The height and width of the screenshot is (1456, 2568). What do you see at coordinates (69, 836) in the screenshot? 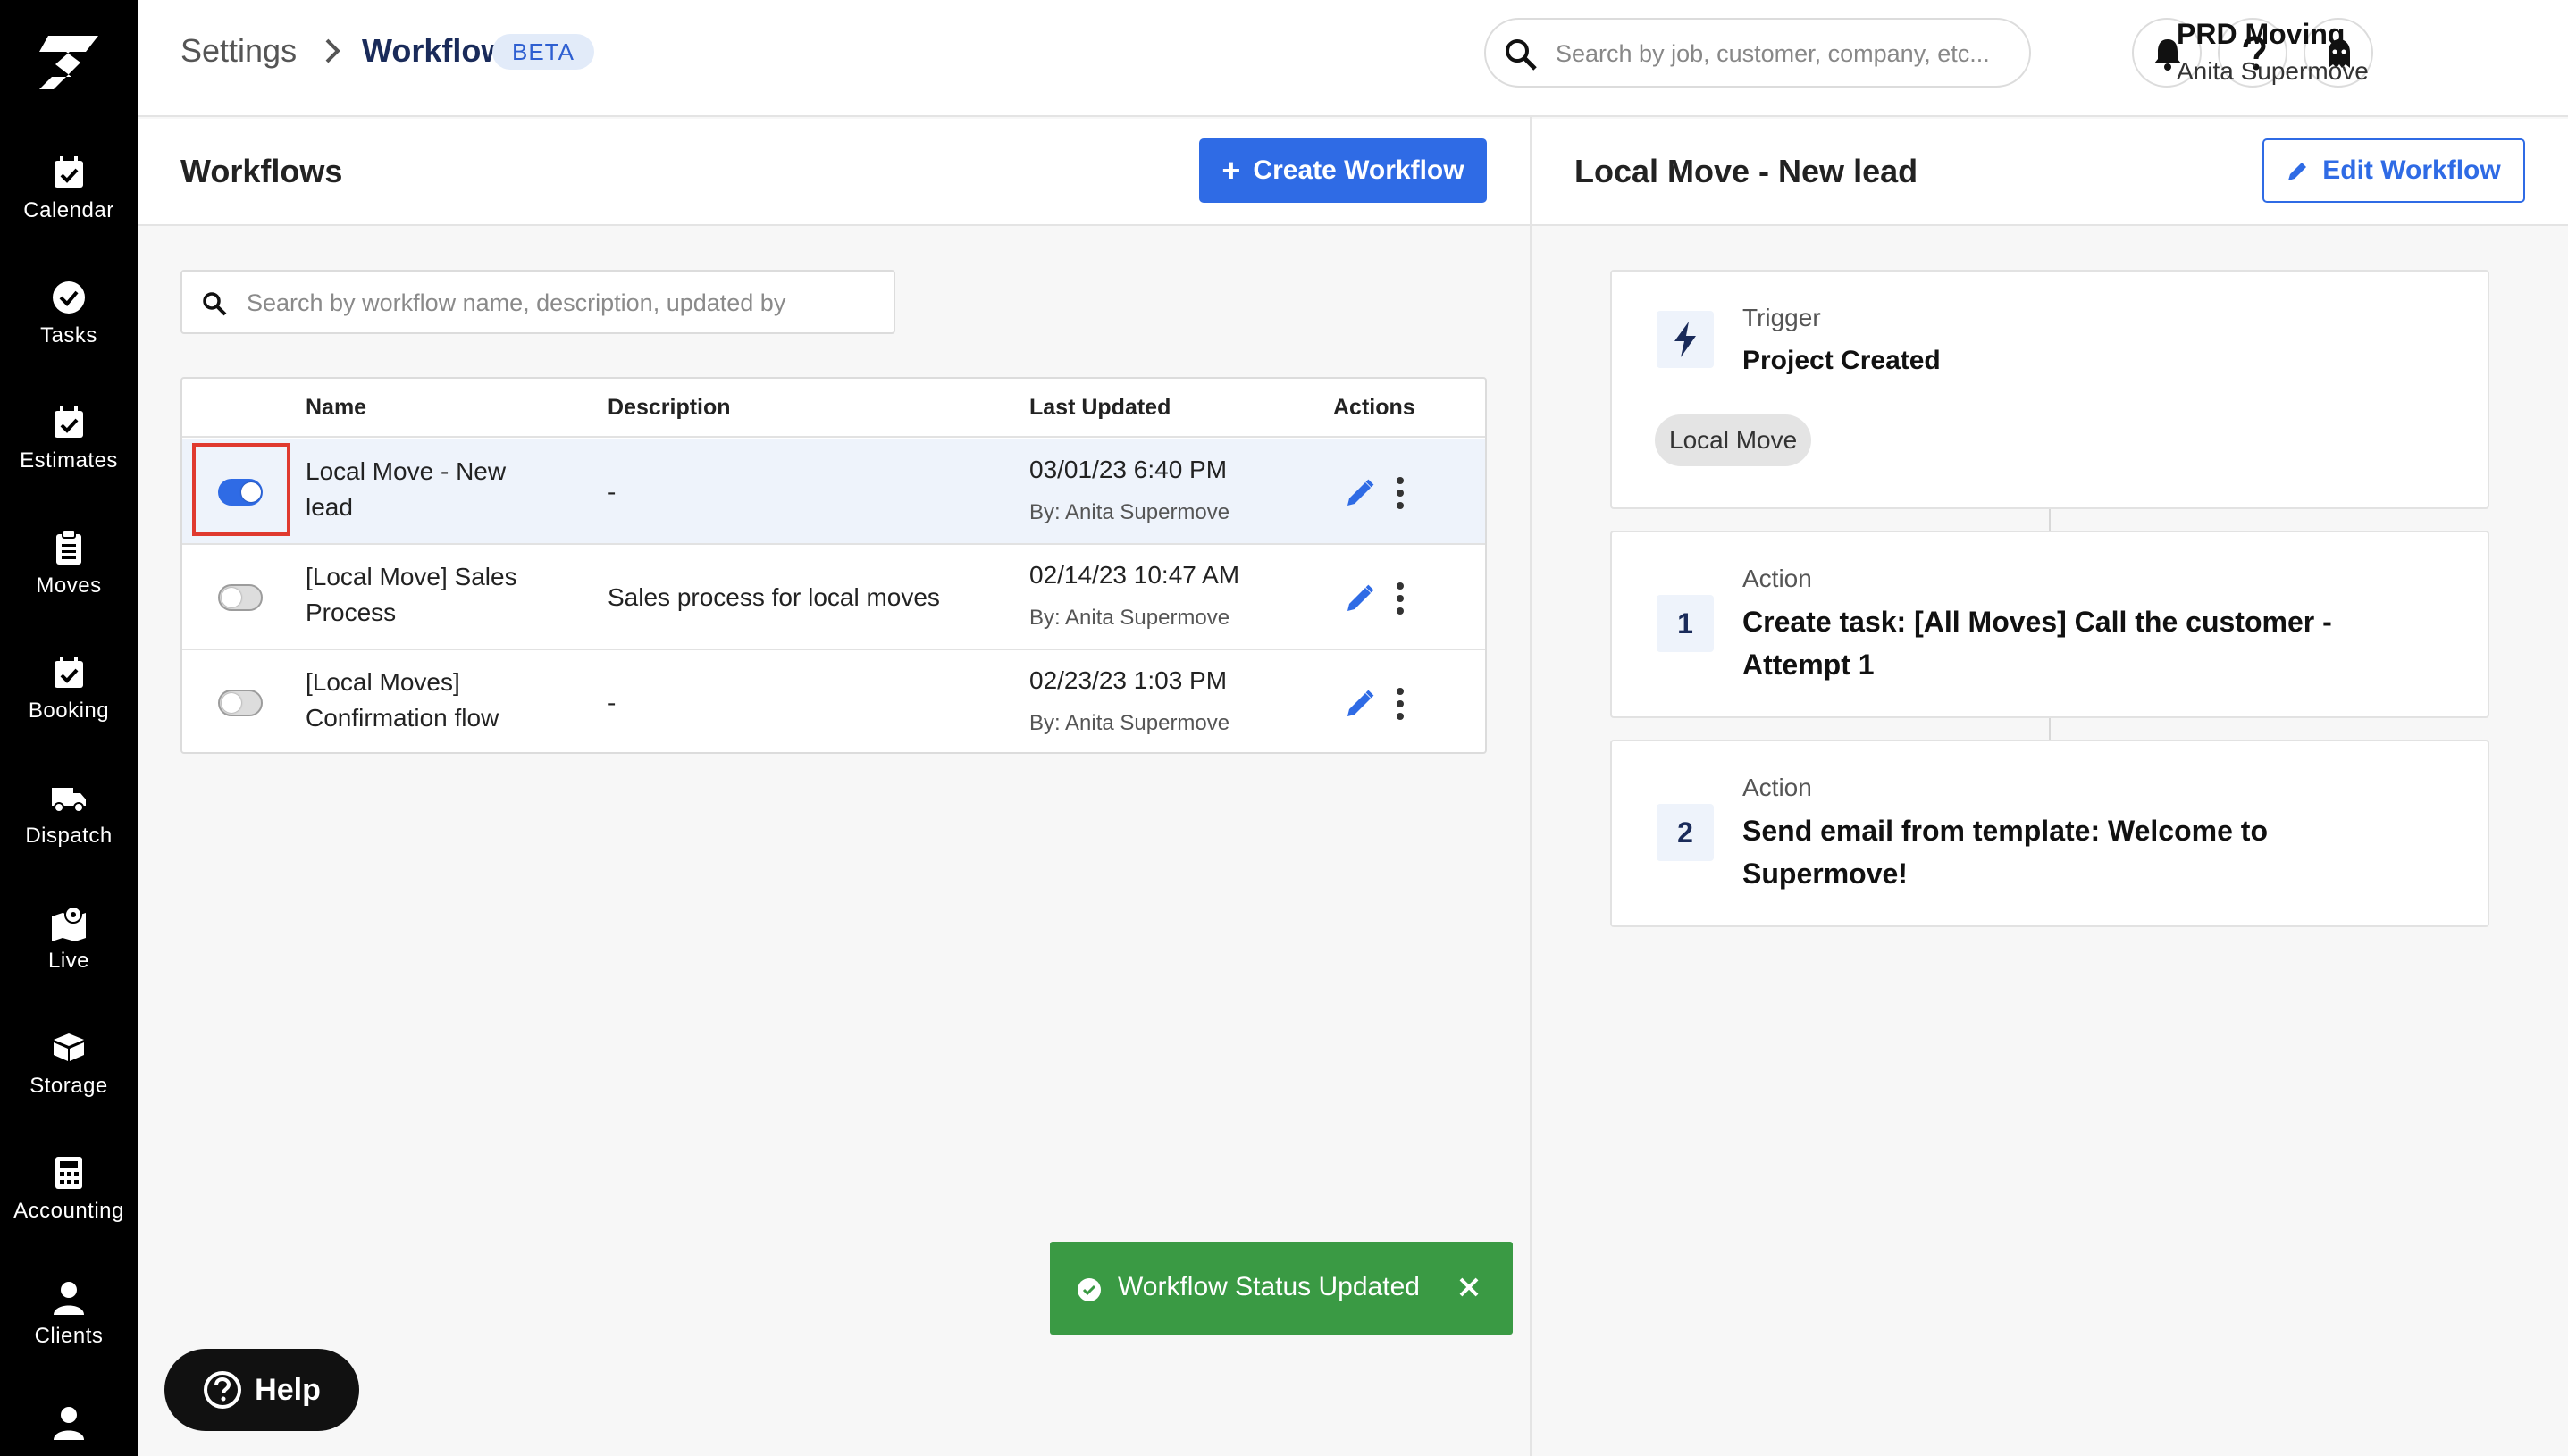
I see `sidebar-item-label: Dispatch` at bounding box center [69, 836].